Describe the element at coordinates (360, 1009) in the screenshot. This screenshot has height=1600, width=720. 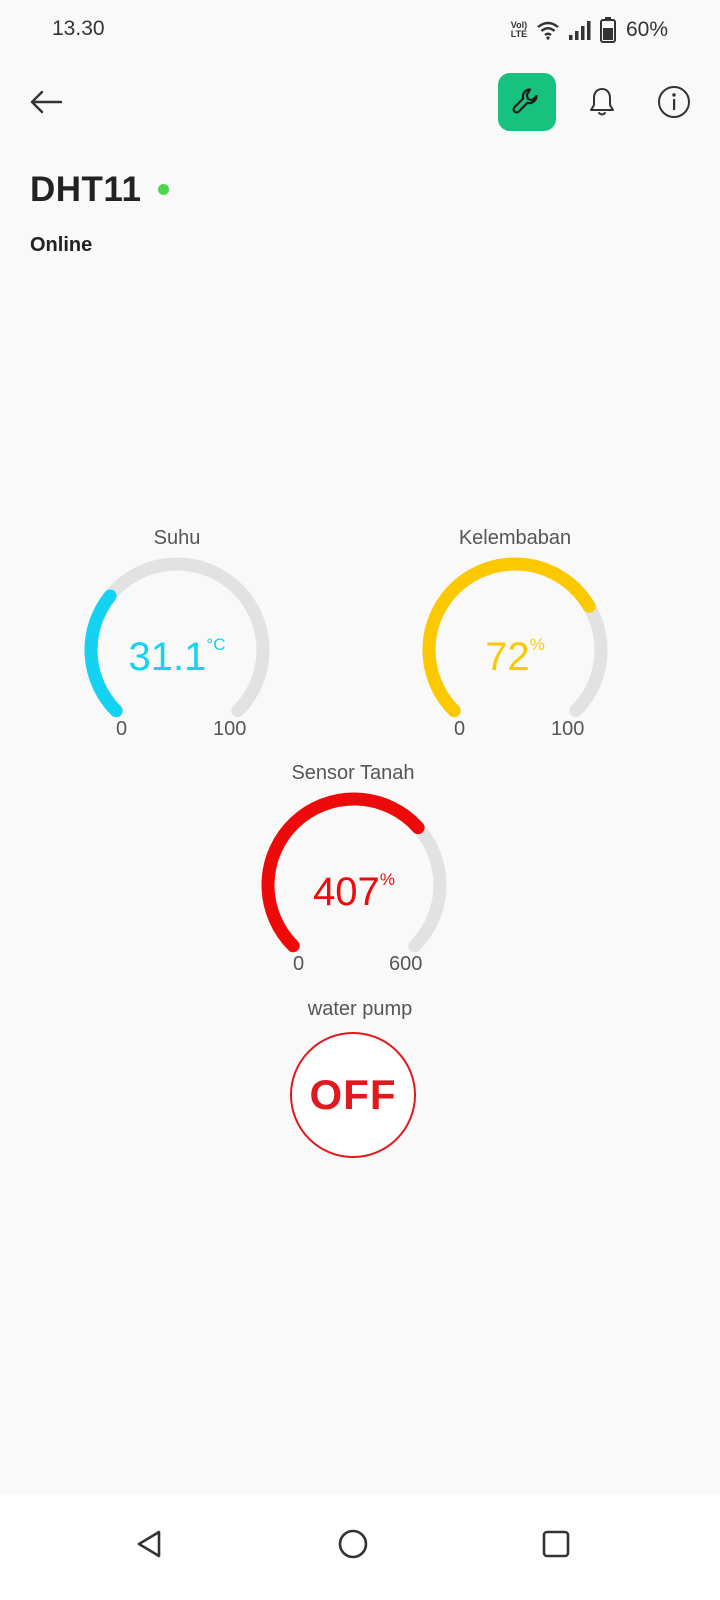
I see `pump-label: water pump` at that location.